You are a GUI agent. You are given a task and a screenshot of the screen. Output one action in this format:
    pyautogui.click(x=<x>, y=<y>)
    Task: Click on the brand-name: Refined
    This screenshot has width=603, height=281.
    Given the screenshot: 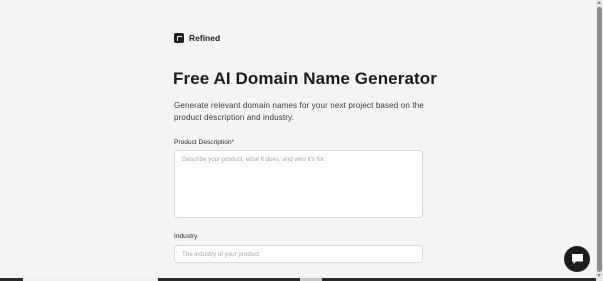 What is the action you would take?
    pyautogui.click(x=205, y=38)
    